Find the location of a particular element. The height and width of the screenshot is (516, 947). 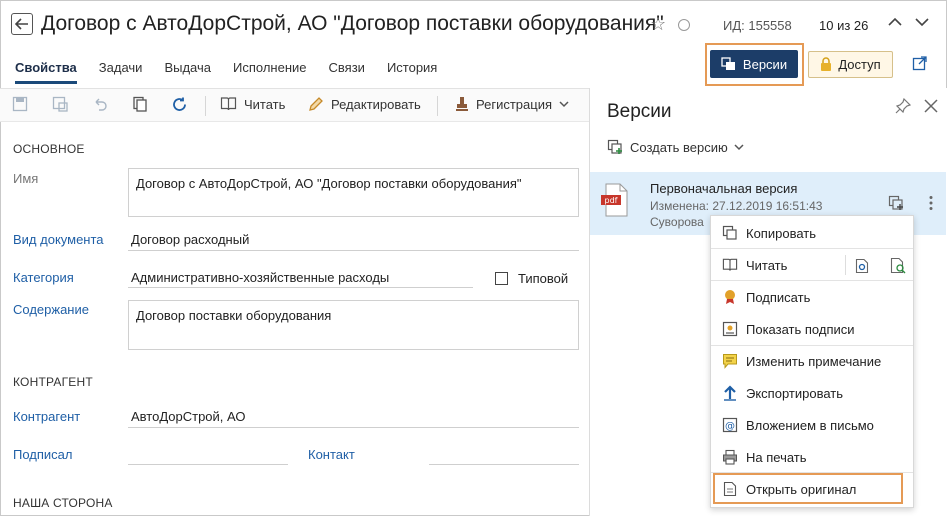

stamp-icon is located at coordinates (462, 104).